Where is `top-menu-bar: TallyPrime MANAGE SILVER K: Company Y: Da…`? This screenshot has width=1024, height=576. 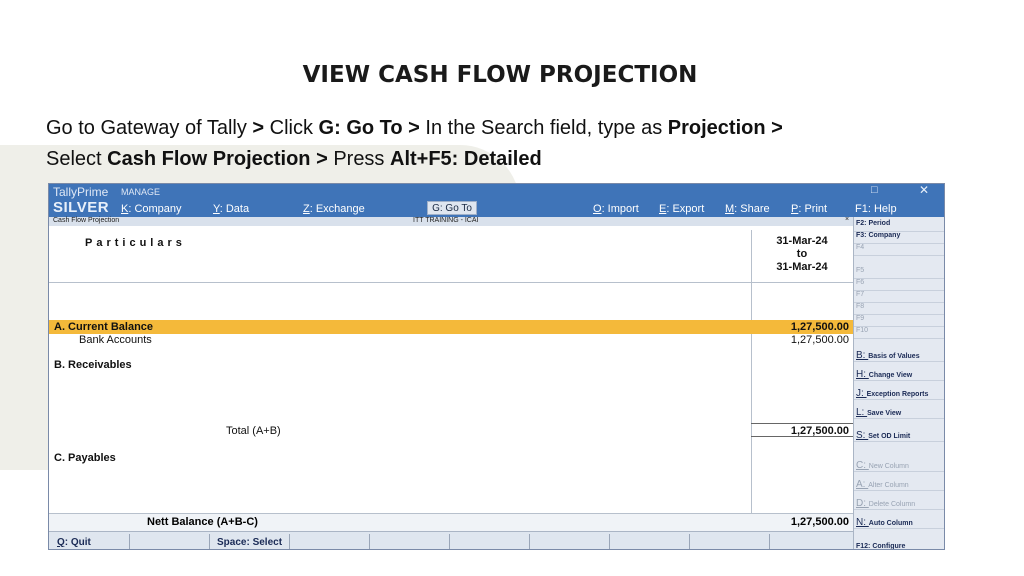 top-menu-bar: TallyPrime MANAGE SILVER K: Company Y: Da… is located at coordinates (496, 200).